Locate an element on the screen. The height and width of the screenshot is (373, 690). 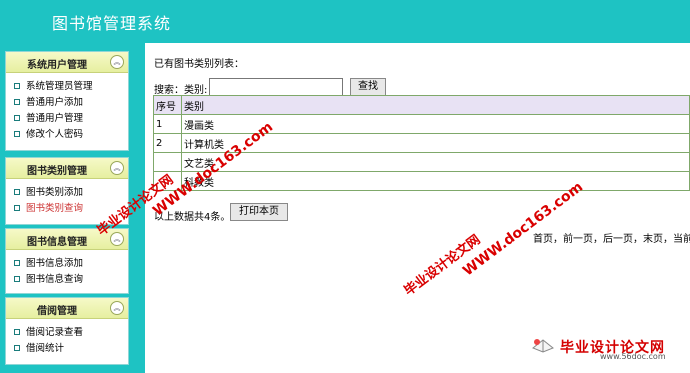
panel-title: 图书类别管理 is located at coordinates (57, 171).